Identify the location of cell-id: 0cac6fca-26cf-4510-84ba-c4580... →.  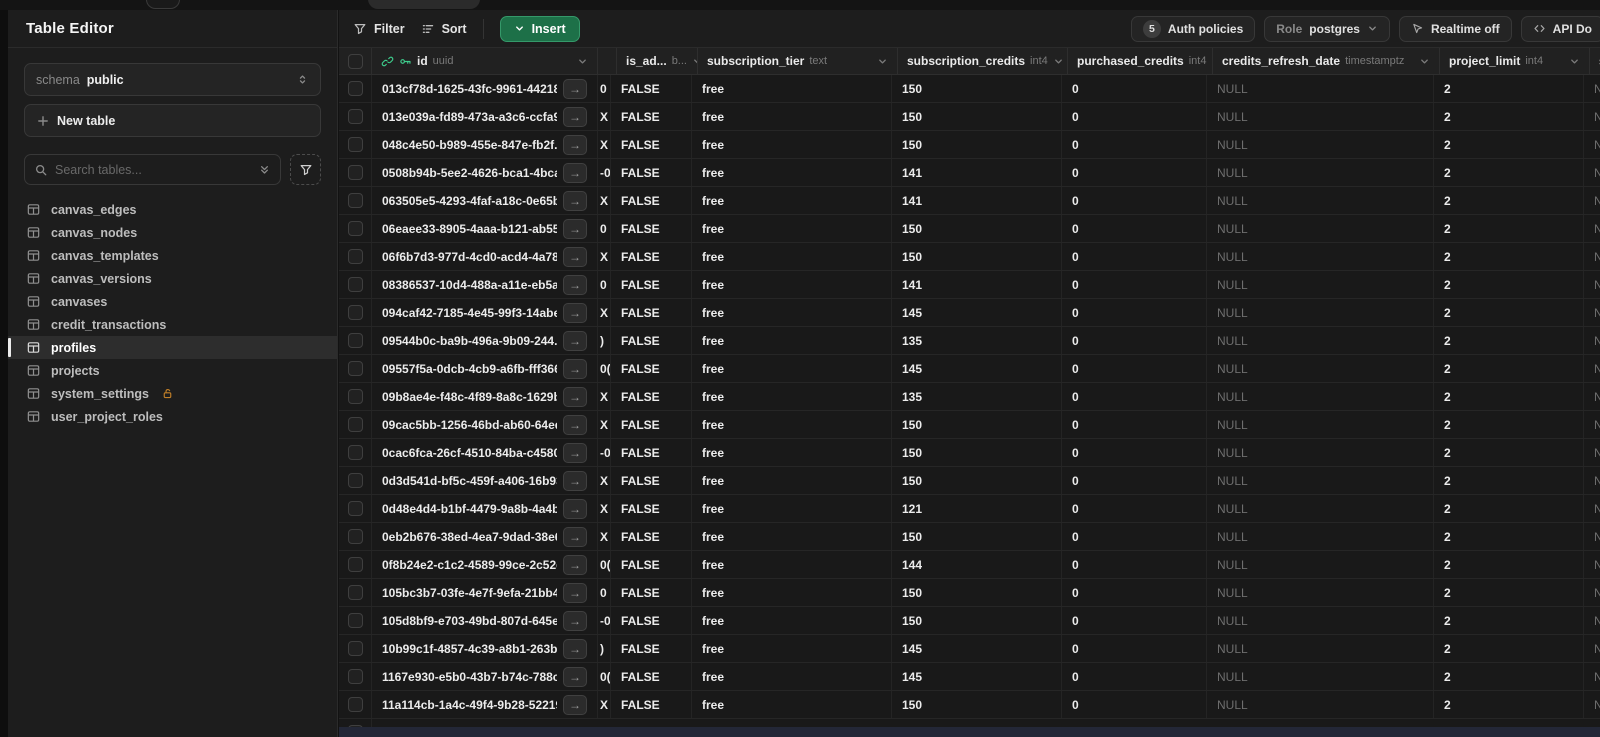
(485, 452).